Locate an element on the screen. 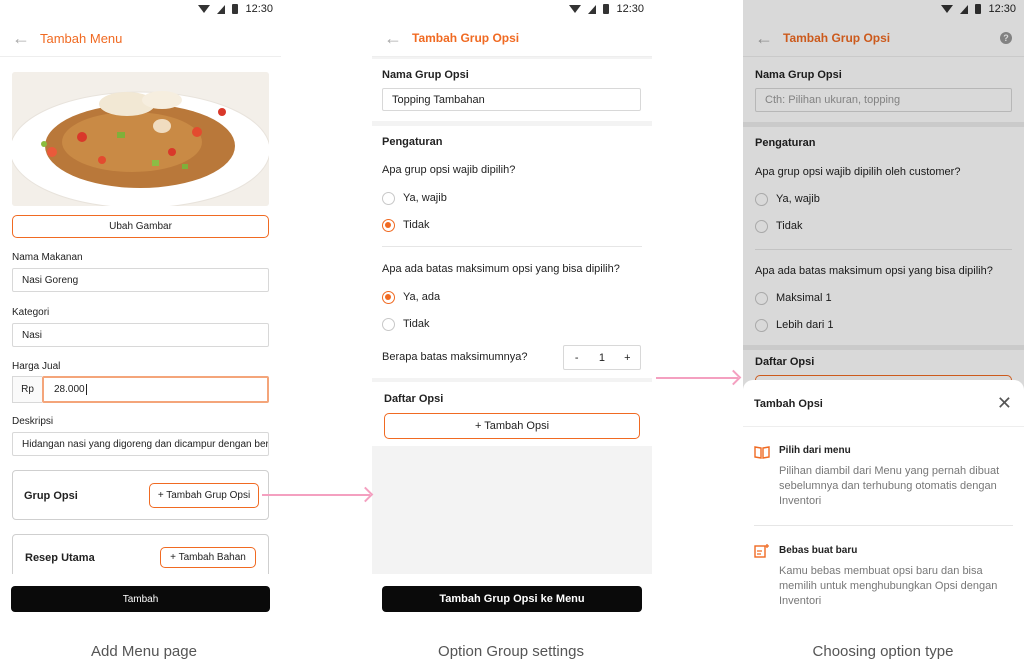 The height and width of the screenshot is (662, 1024). add-option-button: + Tambah Opsi is located at coordinates (512, 426).